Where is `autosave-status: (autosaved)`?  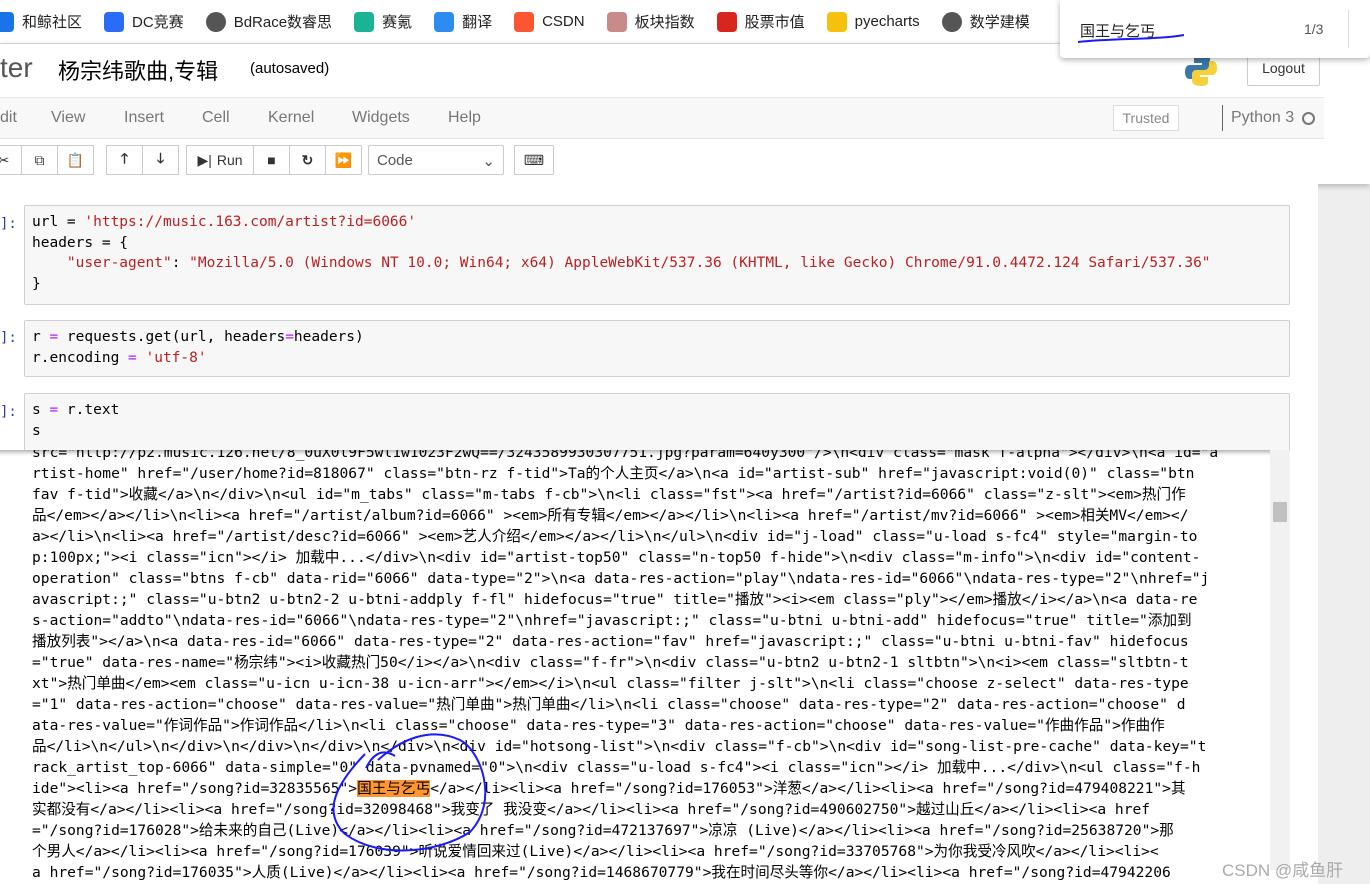
autosave-status: (autosaved) is located at coordinates (290, 68).